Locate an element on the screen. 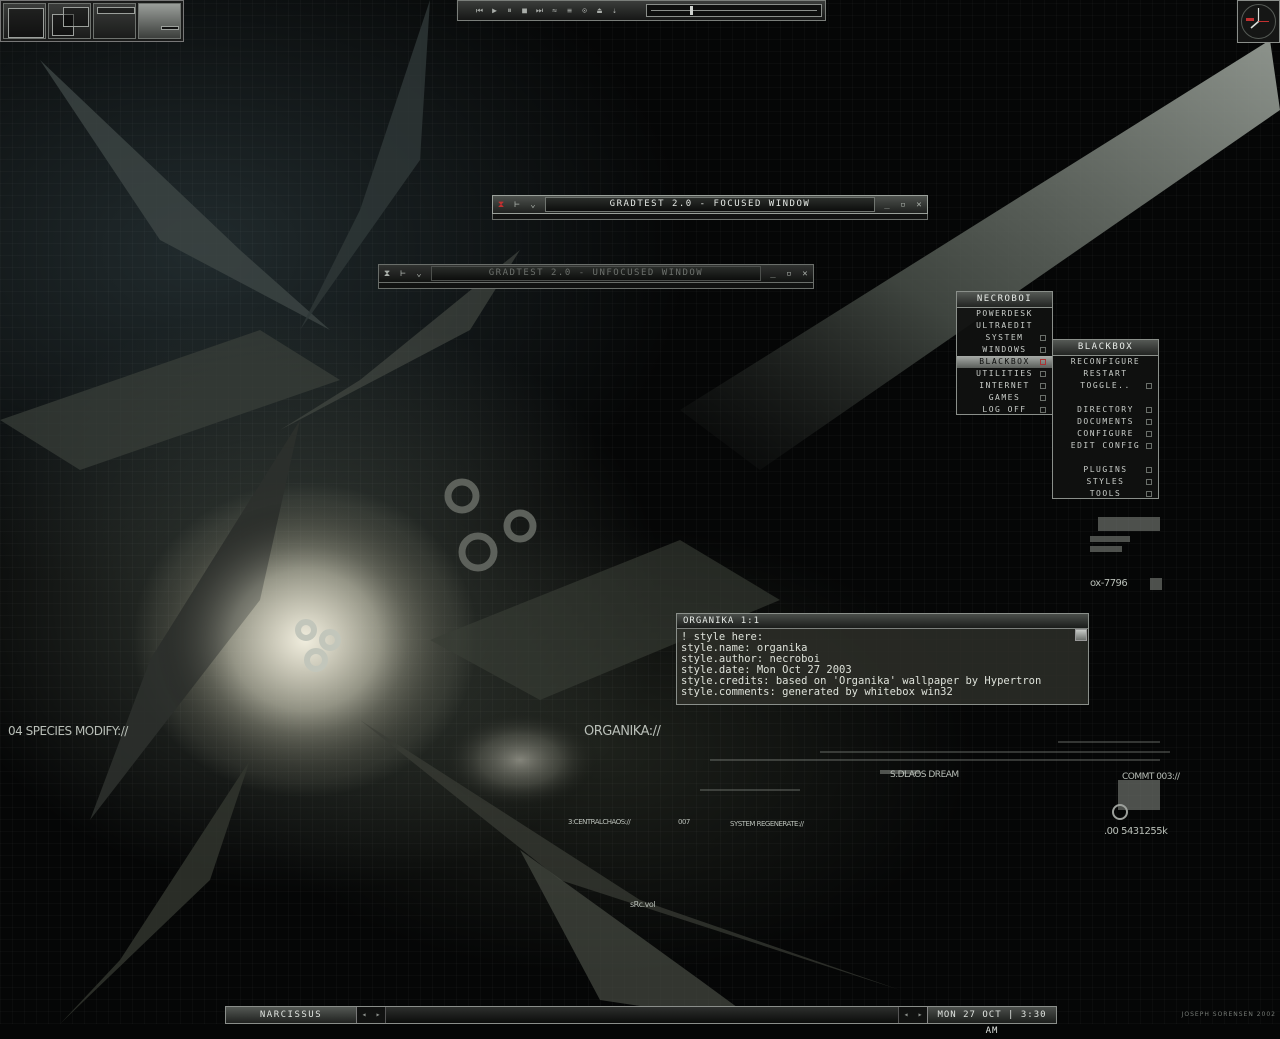  menu-item-label: EDIT CONFIG is located at coordinates (1105, 445).